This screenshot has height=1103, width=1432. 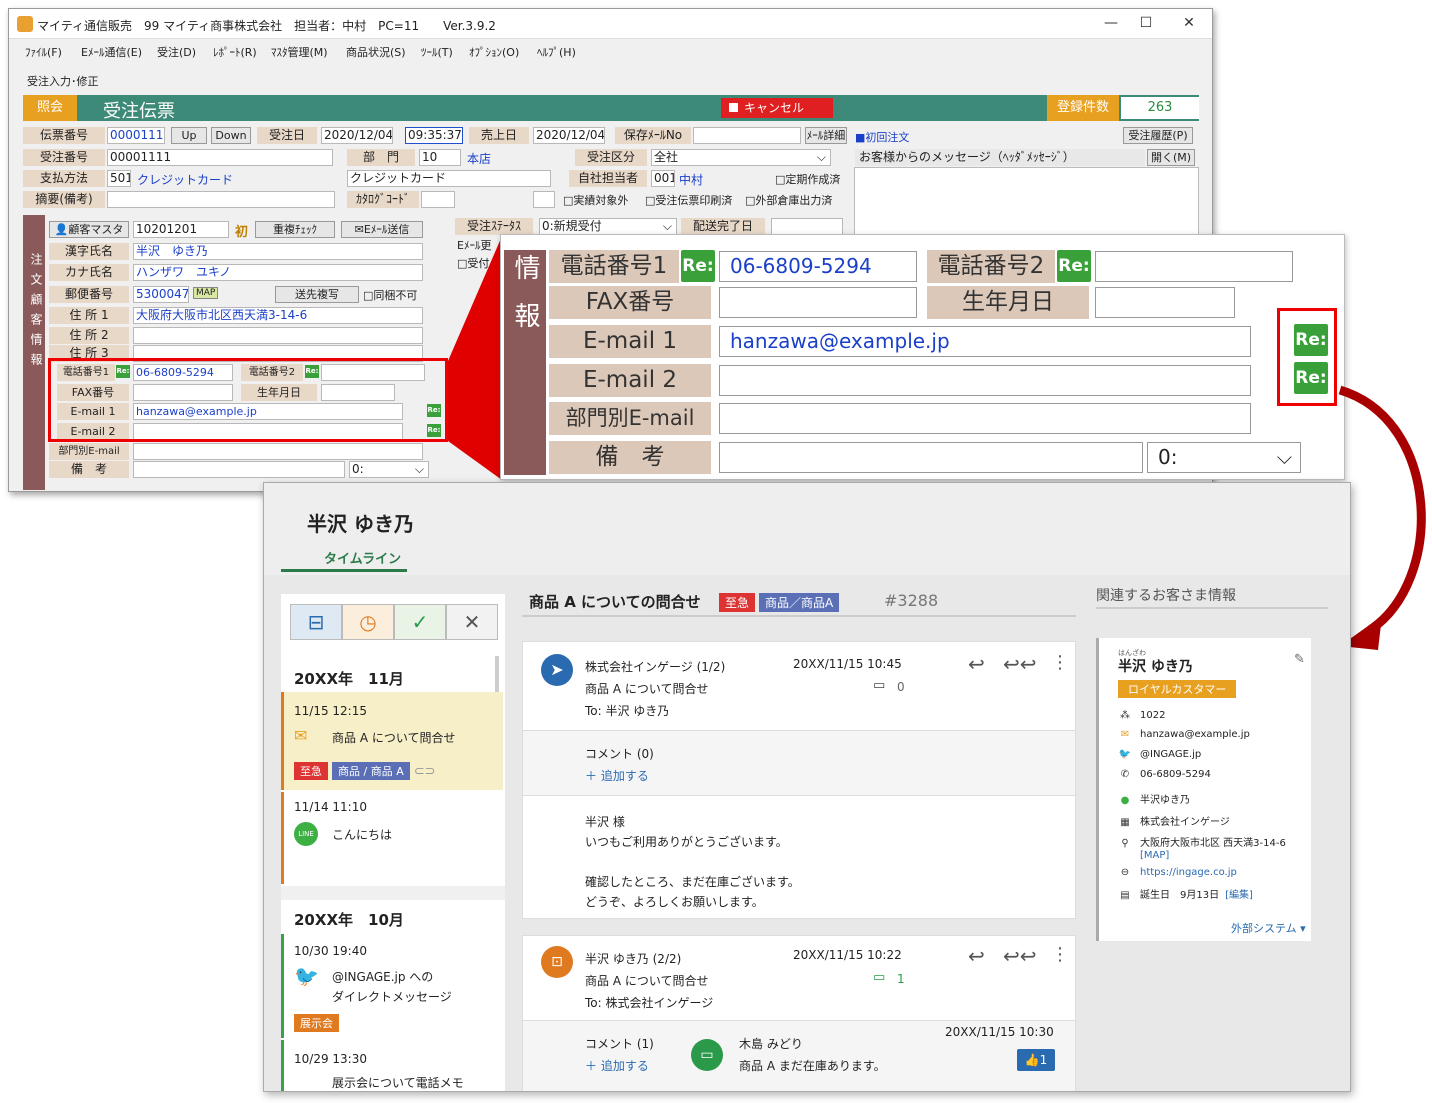 What do you see at coordinates (181, 229) in the screenshot?
I see `customer-no-field: 10201201` at bounding box center [181, 229].